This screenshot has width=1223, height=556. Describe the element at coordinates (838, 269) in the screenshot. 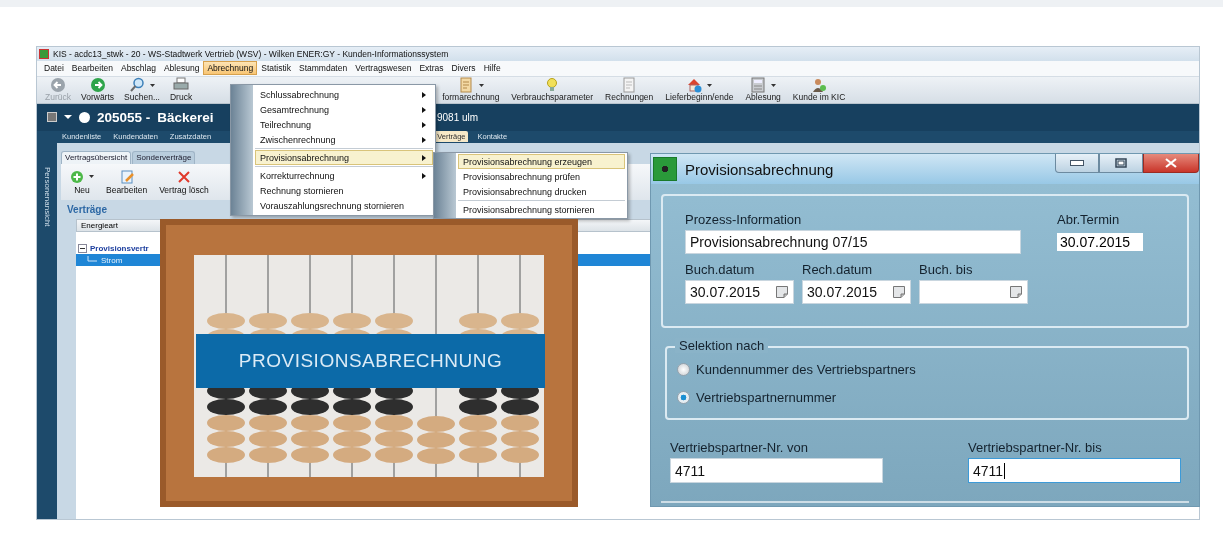

I see `field-label: Rech.datum` at that location.